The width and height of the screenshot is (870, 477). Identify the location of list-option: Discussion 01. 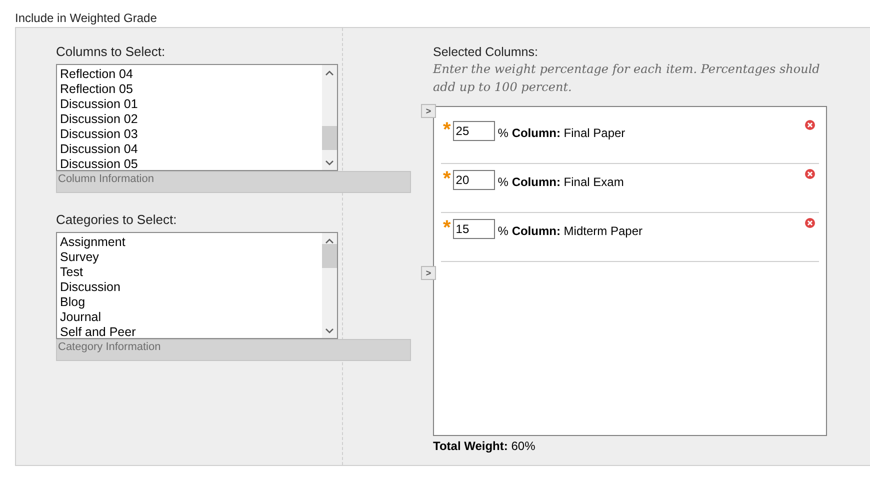
(191, 104).